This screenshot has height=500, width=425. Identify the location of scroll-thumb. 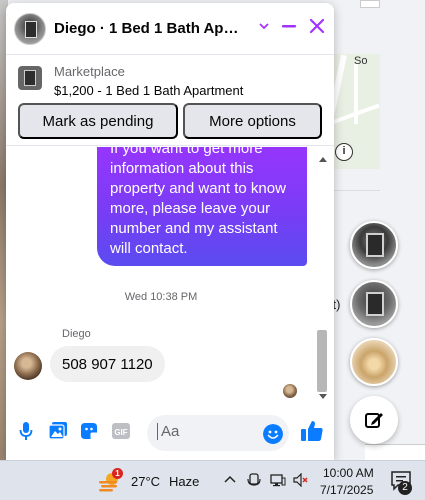
(322, 361).